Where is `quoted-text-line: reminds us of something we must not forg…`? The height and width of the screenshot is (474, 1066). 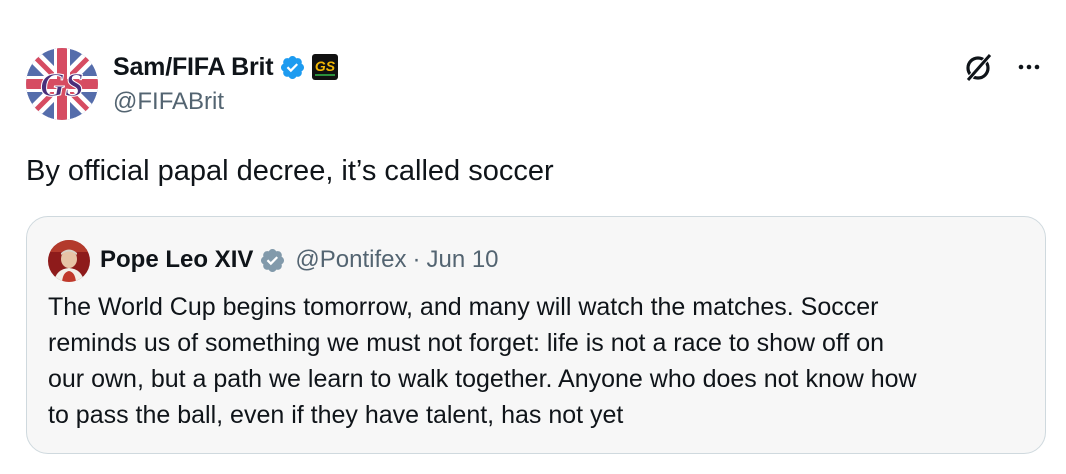
quoted-text-line: reminds us of something we must not forg… is located at coordinates (466, 343).